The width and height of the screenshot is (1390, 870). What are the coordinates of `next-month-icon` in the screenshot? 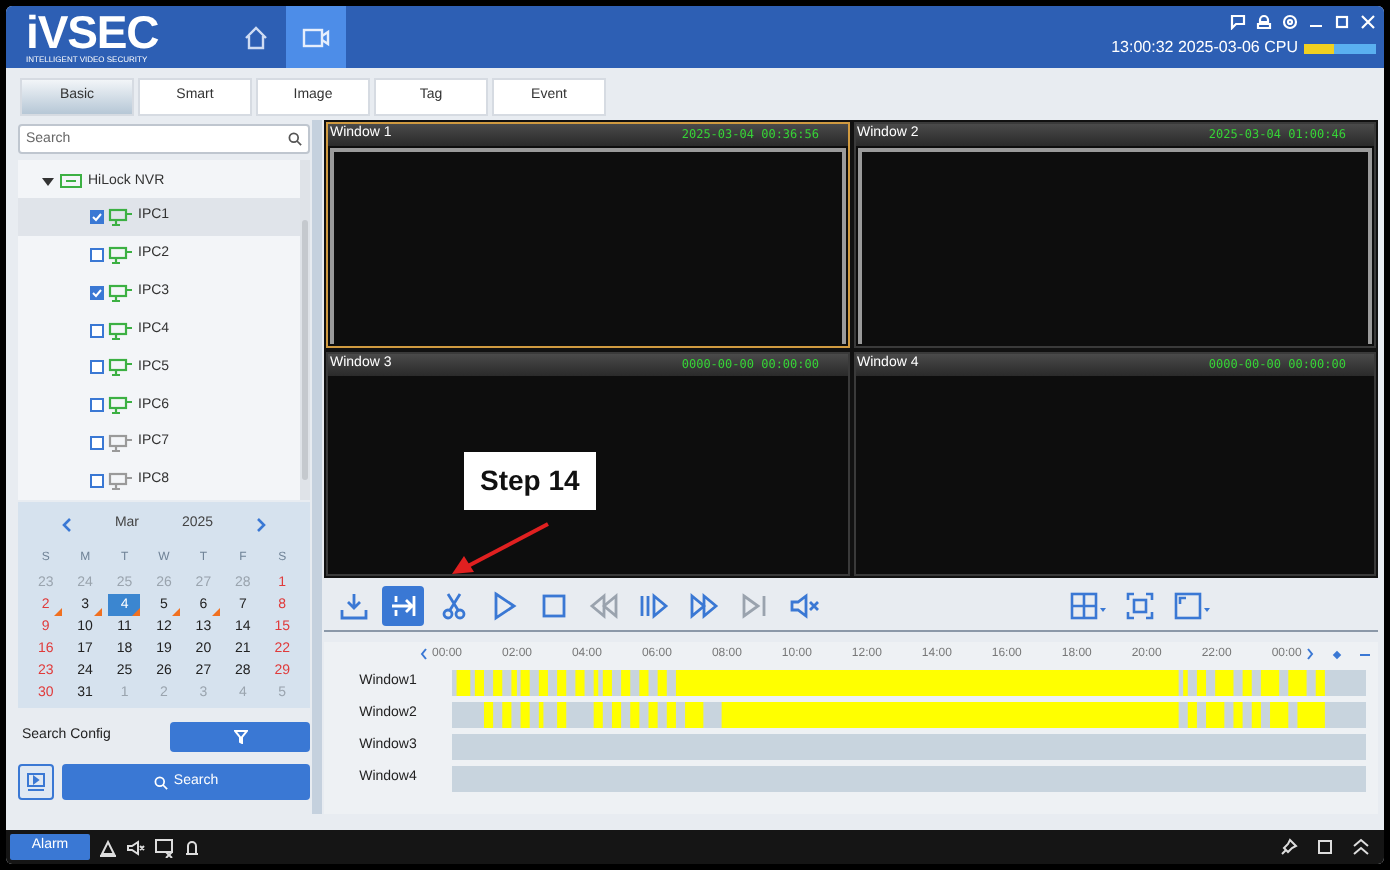 It's located at (261, 524).